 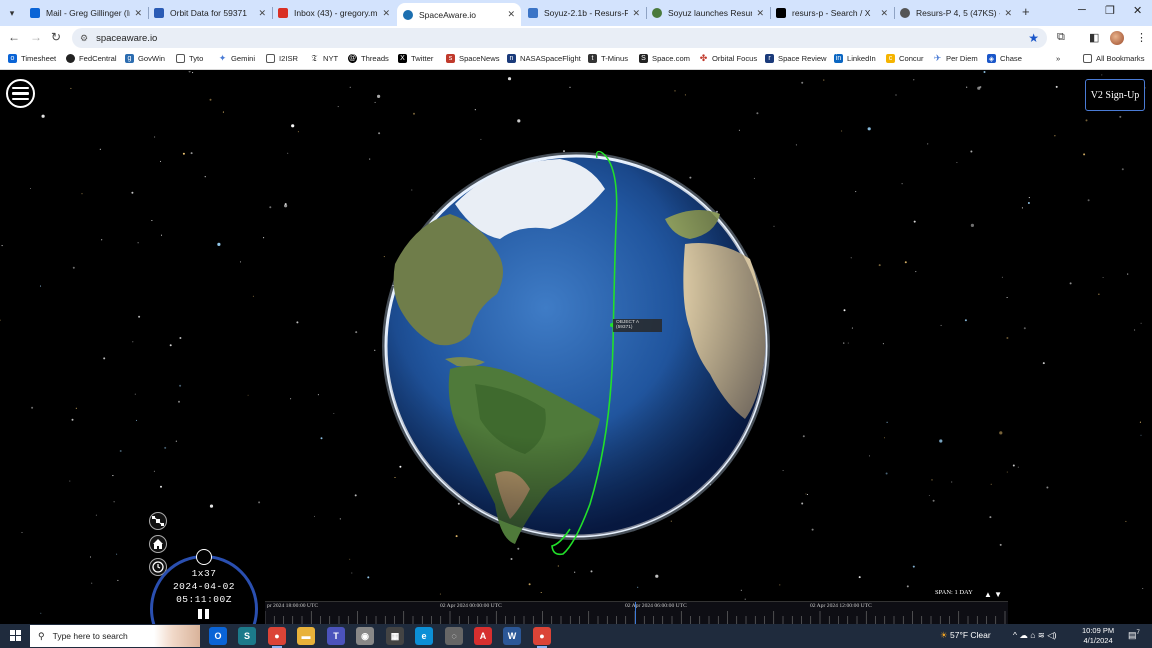 I want to click on bookmark-threads: @ Threads, so click(x=368, y=58).